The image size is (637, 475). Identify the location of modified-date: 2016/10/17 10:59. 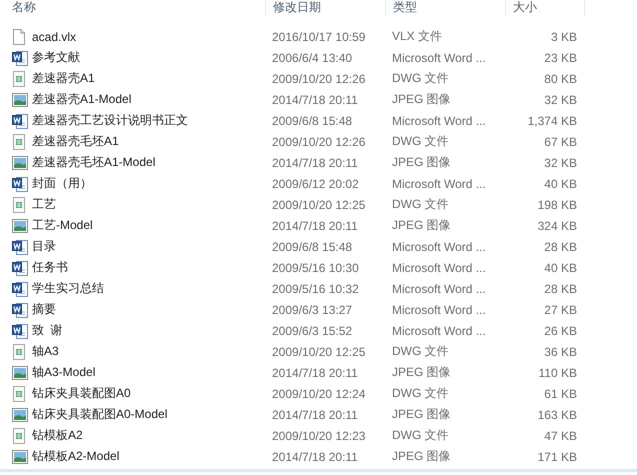
(319, 37).